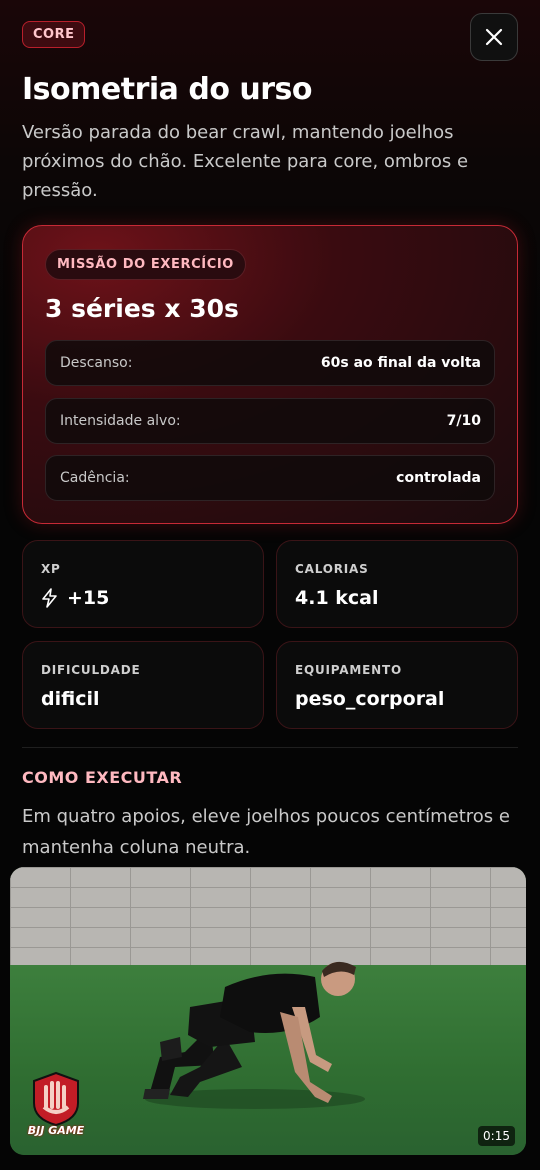 The width and height of the screenshot is (540, 1170). Describe the element at coordinates (332, 569) in the screenshot. I see `stat-label: CALORIAS` at that location.